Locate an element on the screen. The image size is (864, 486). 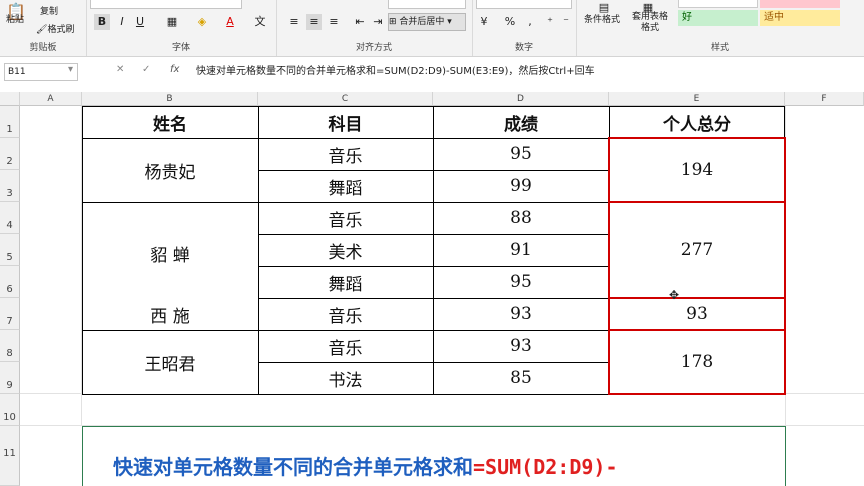
bold-button: B is located at coordinates (102, 22).